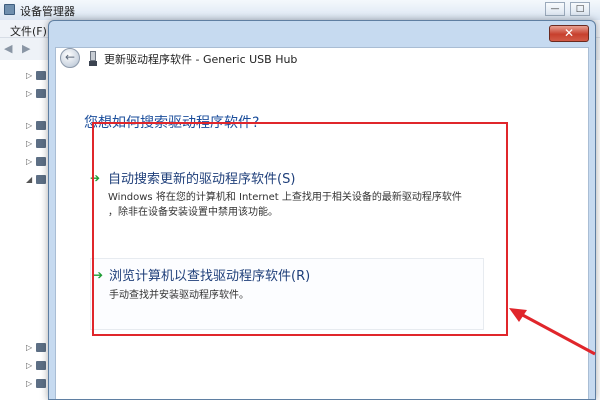 This screenshot has width=600, height=400. What do you see at coordinates (47, 11) in the screenshot?
I see `device-manager-title: 设备管理器` at bounding box center [47, 11].